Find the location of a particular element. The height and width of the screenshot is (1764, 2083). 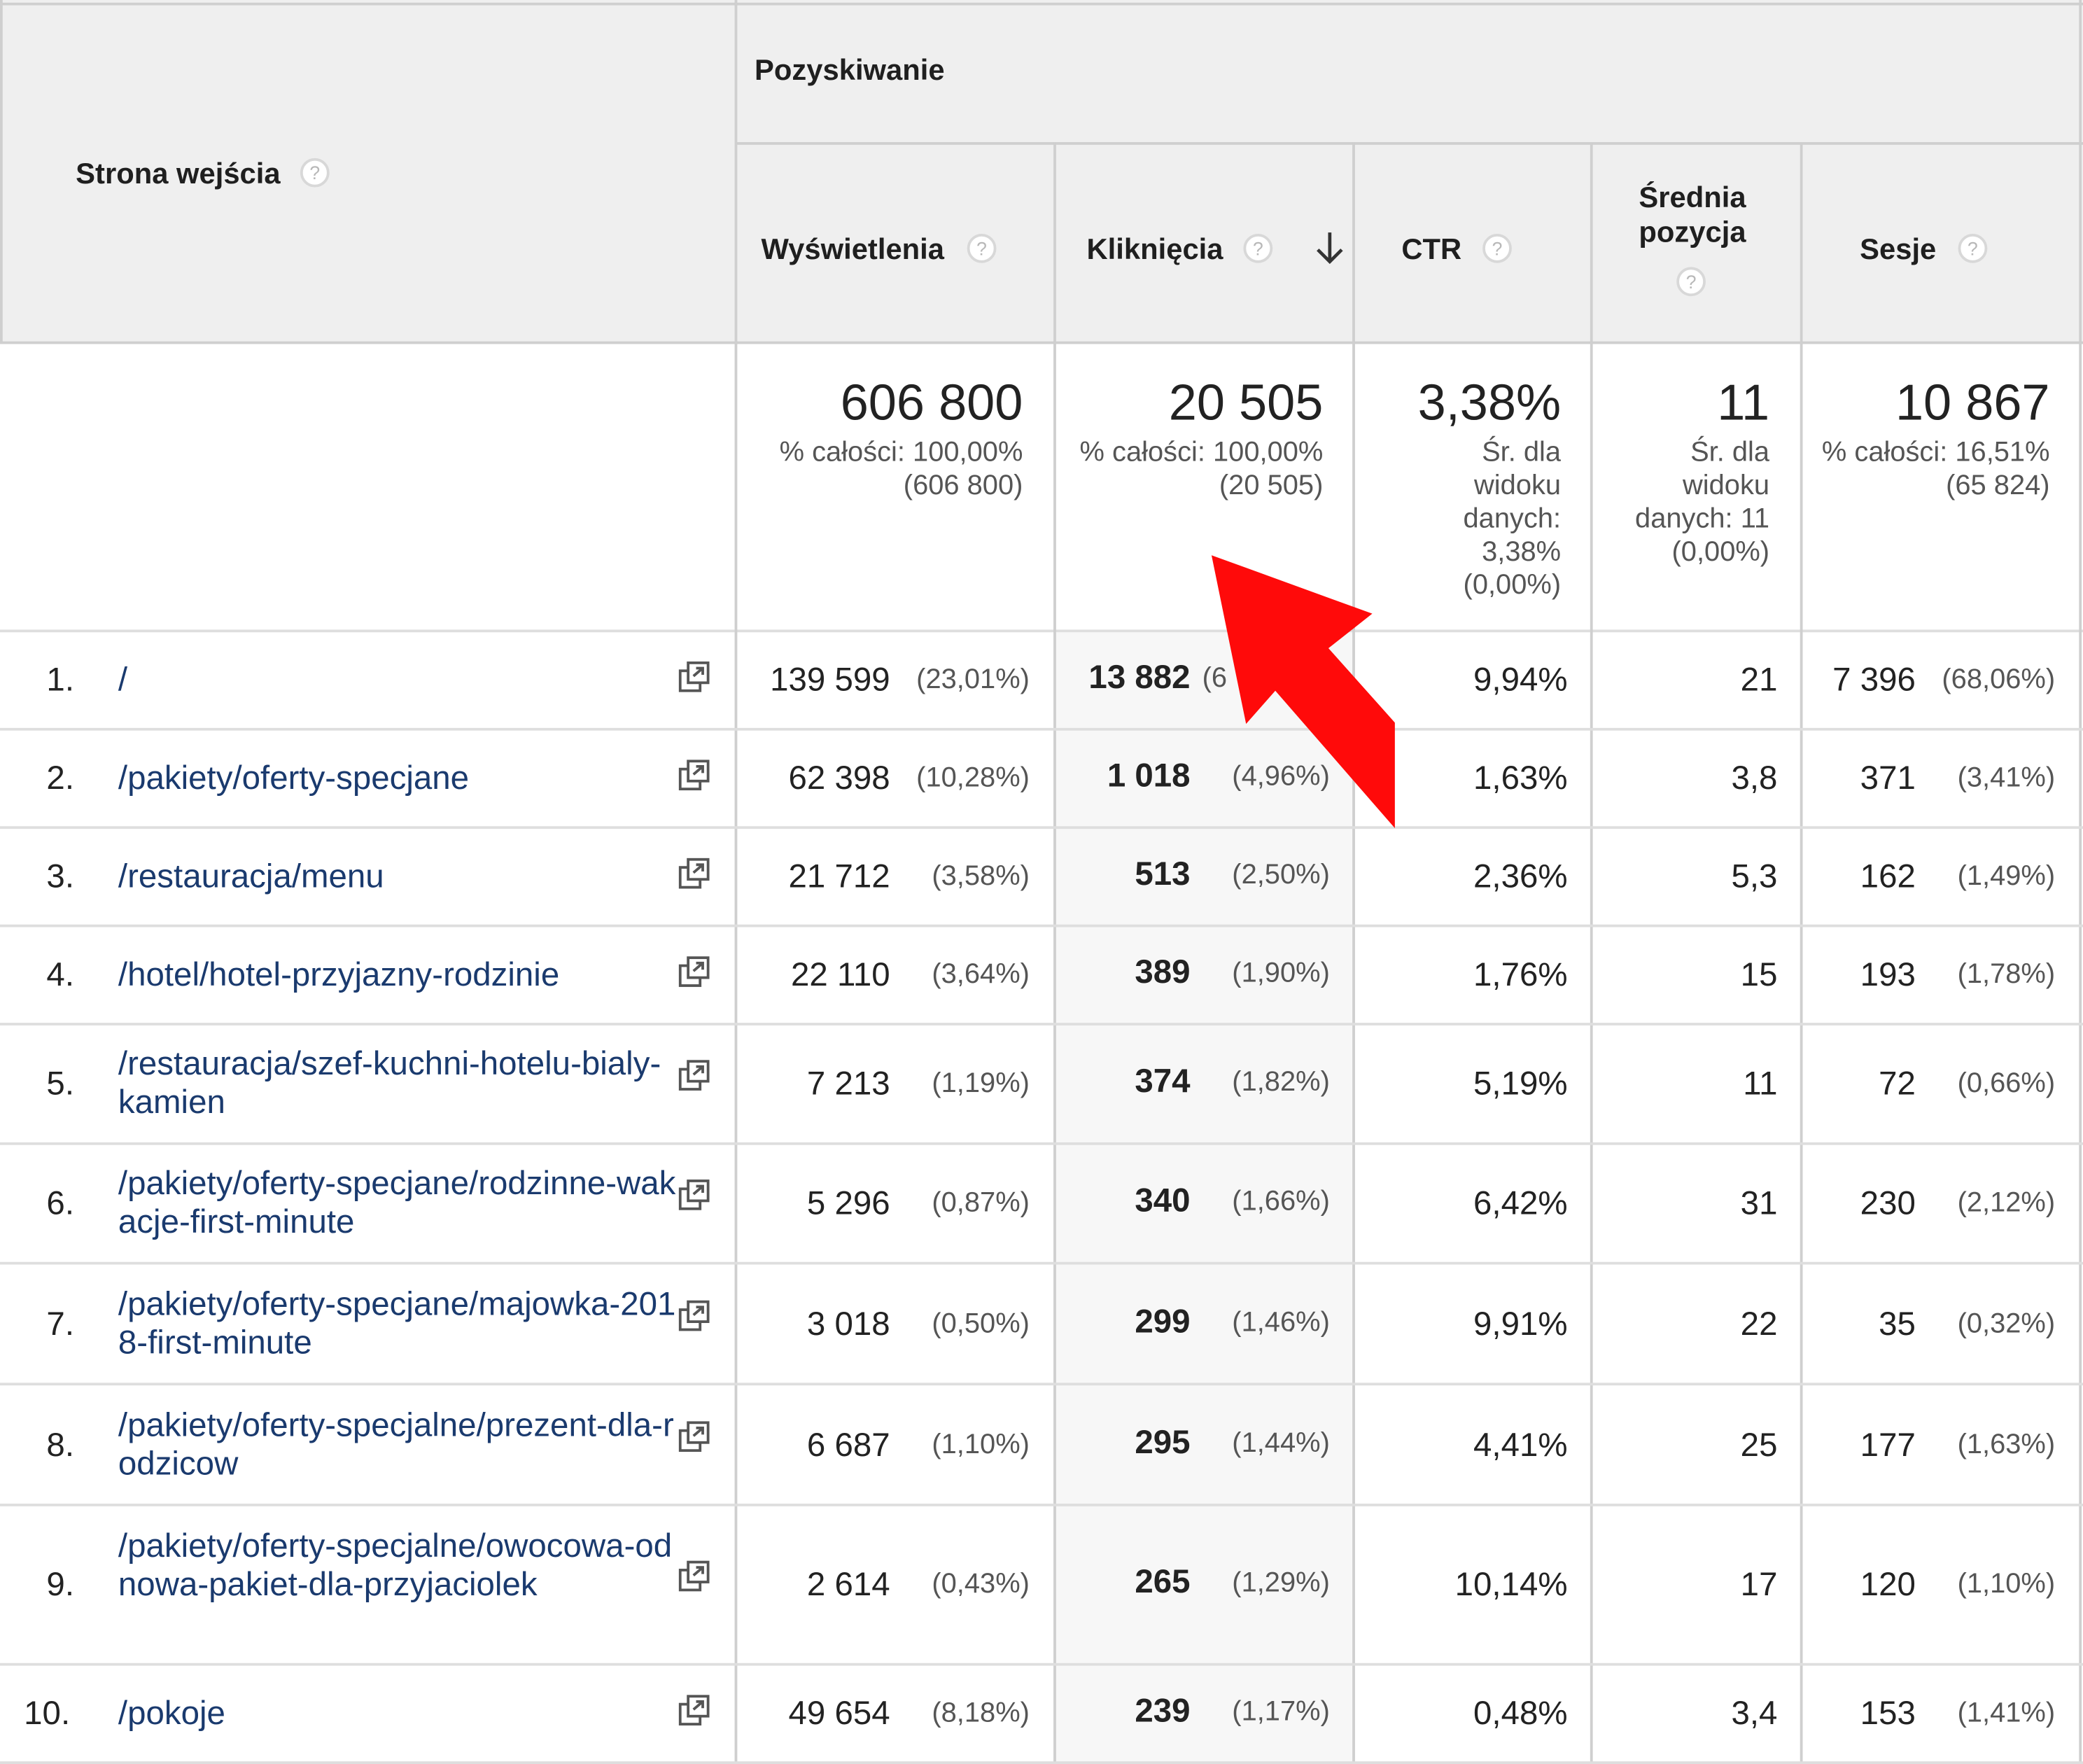

row-index: 5. is located at coordinates (60, 1083).